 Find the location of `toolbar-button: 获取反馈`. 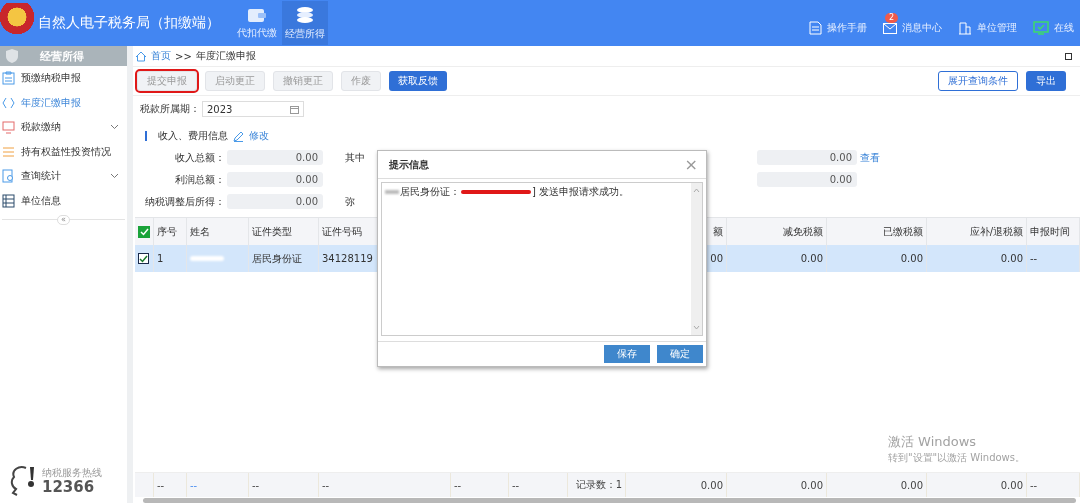

toolbar-button: 获取反馈 is located at coordinates (418, 81).